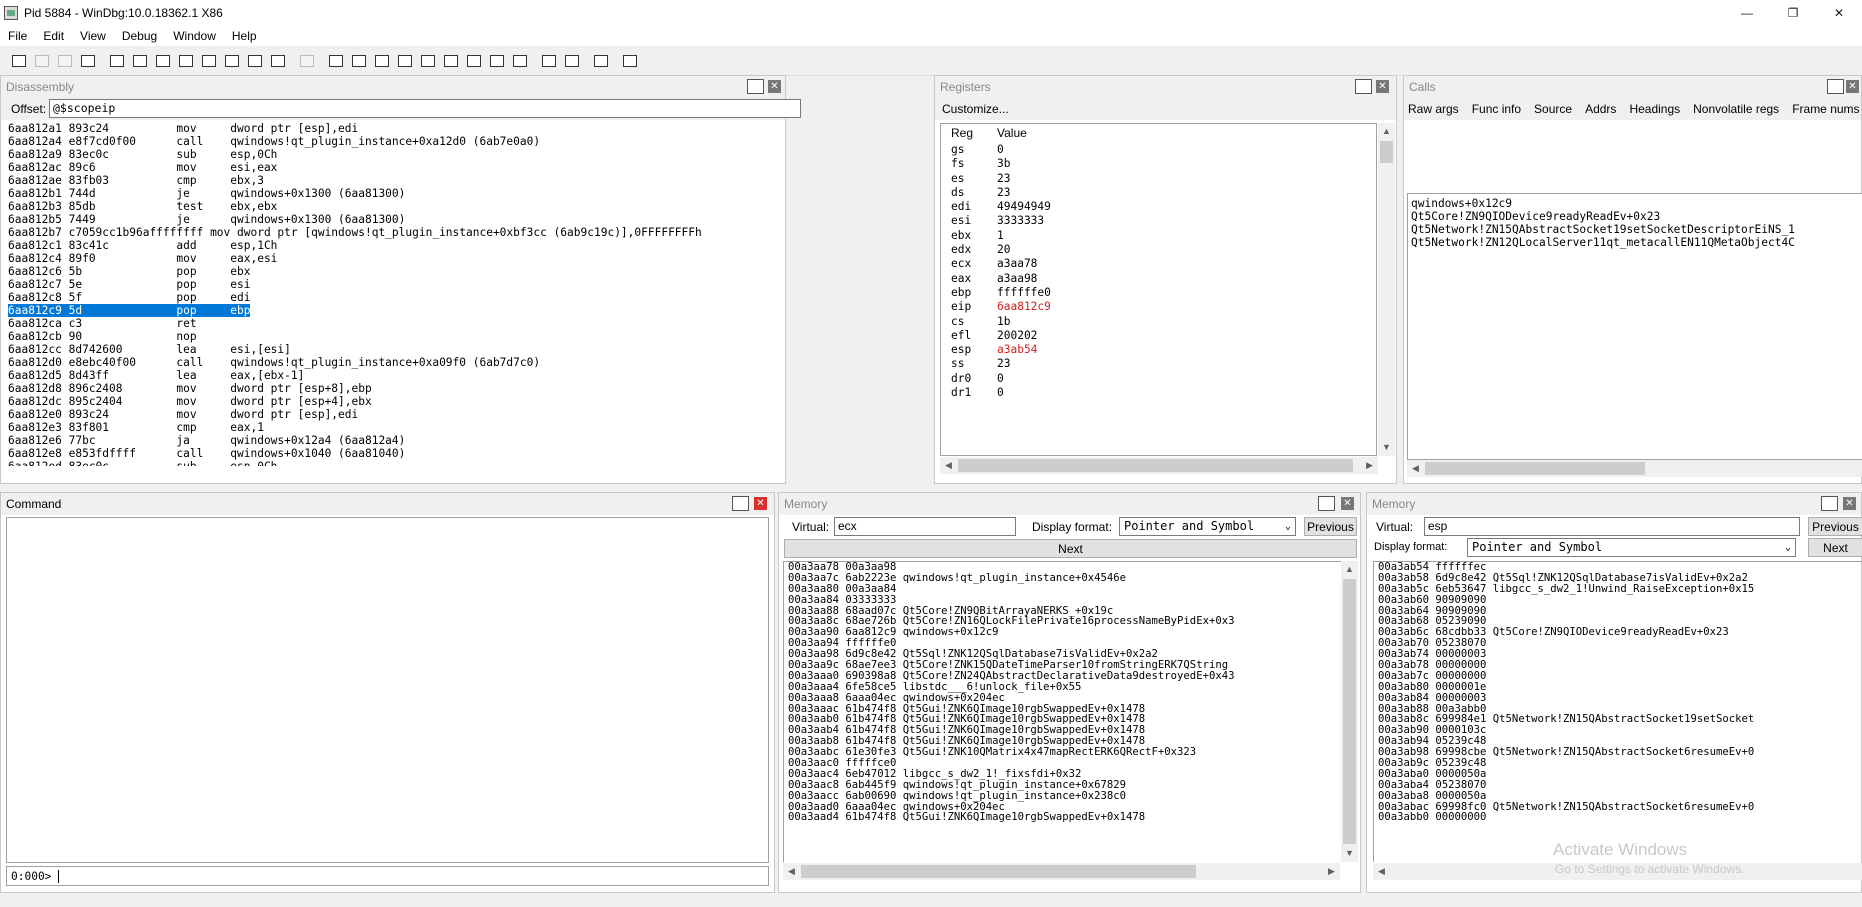 Image resolution: width=1862 pixels, height=907 pixels. Describe the element at coordinates (117, 61) in the screenshot. I see `go-icon` at that location.